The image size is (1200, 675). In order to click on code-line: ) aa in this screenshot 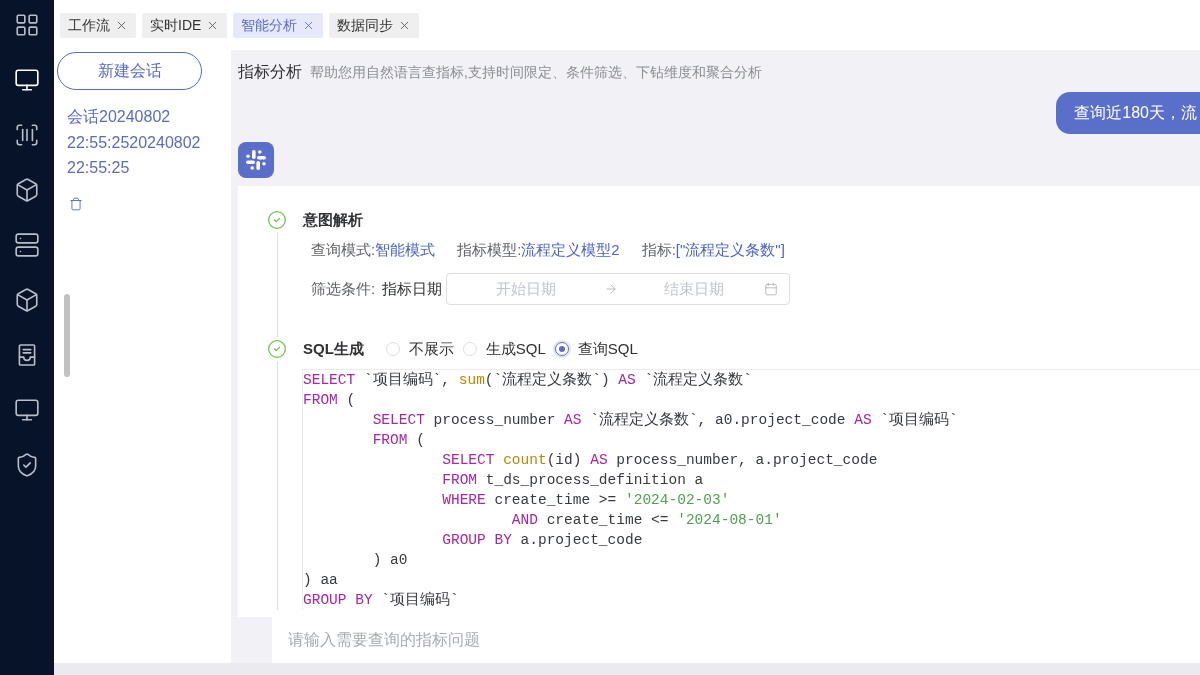, I will do `click(320, 580)`.